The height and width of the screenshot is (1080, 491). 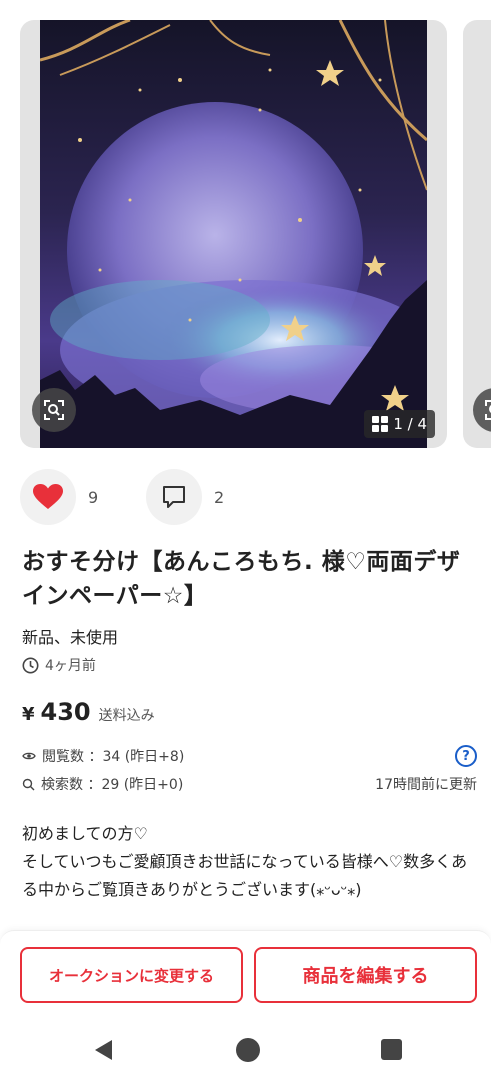 What do you see at coordinates (126, 716) in the screenshot?
I see `shipping-note: 送料込み` at bounding box center [126, 716].